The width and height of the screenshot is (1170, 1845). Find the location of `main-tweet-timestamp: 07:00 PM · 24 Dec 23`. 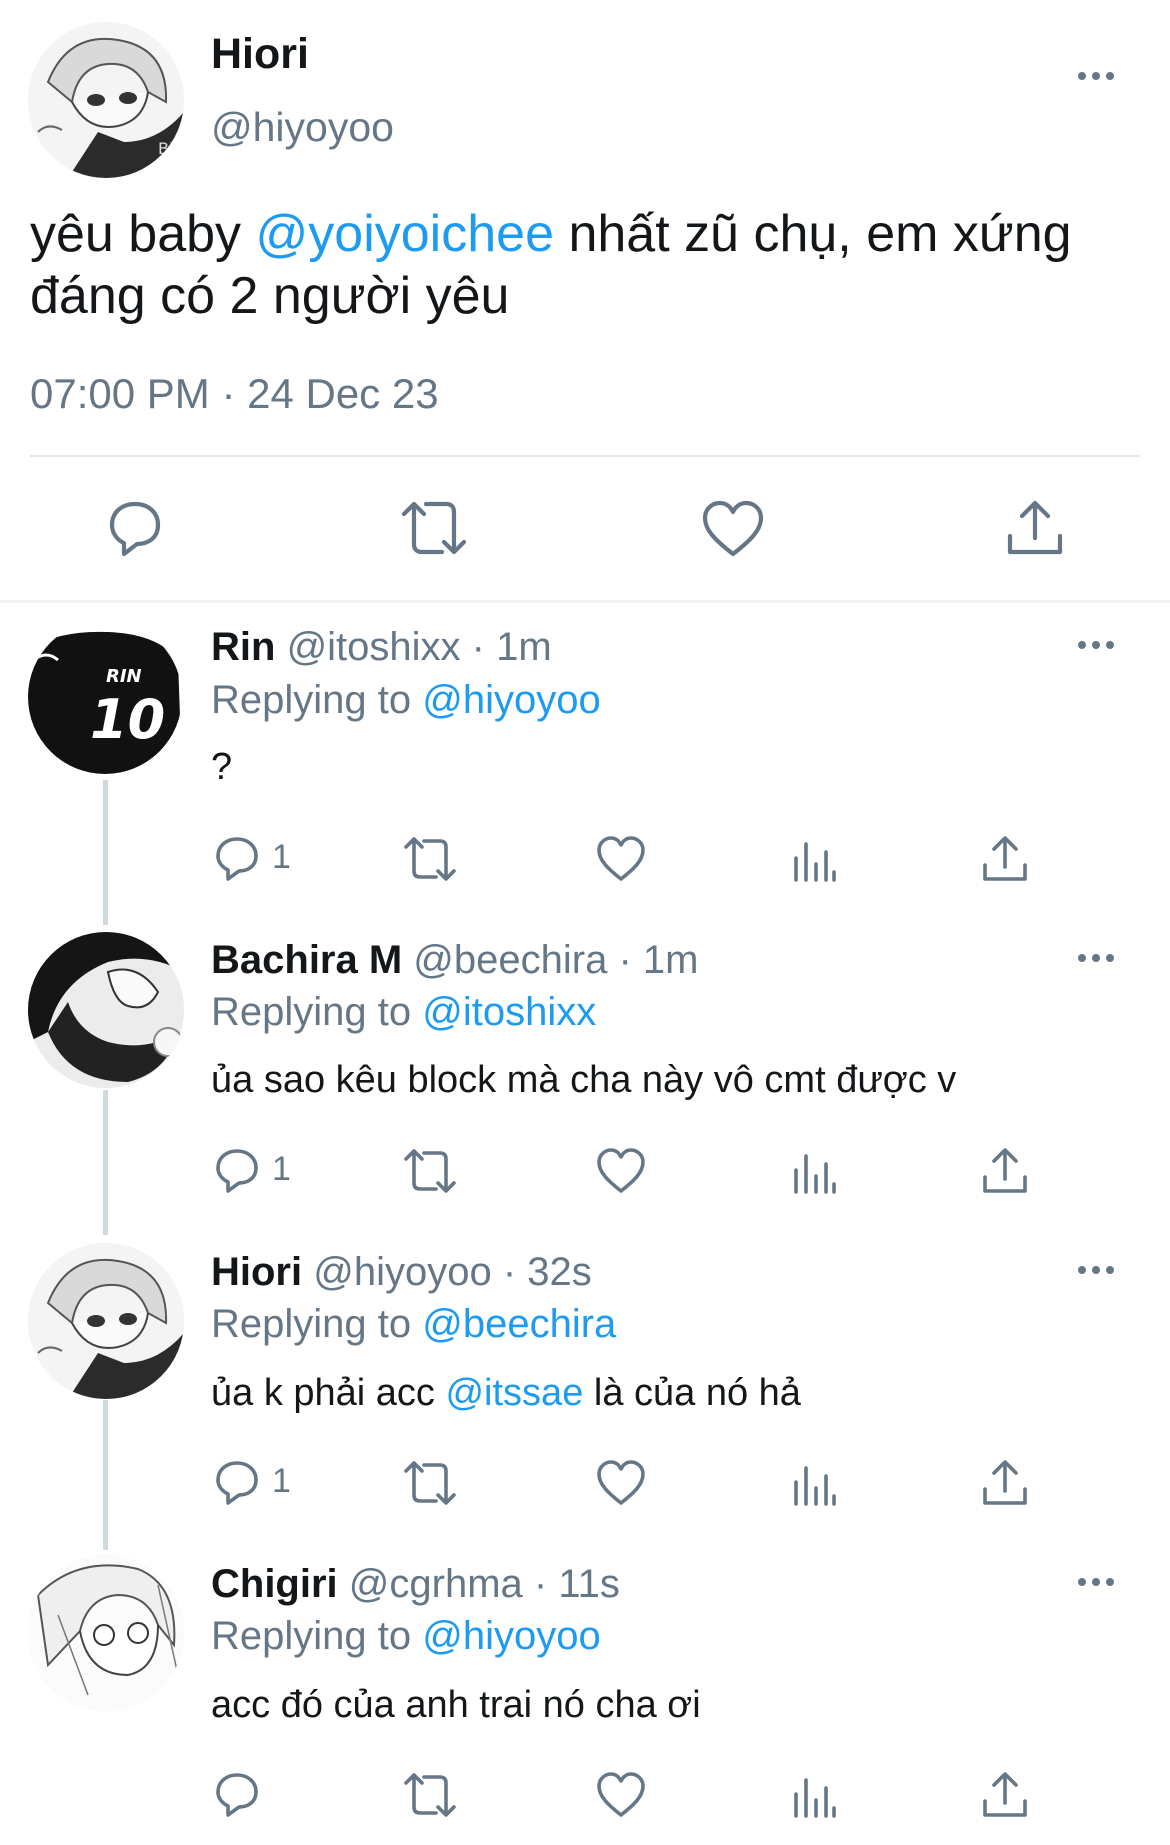

main-tweet-timestamp: 07:00 PM · 24 Dec 23 is located at coordinates (234, 394).